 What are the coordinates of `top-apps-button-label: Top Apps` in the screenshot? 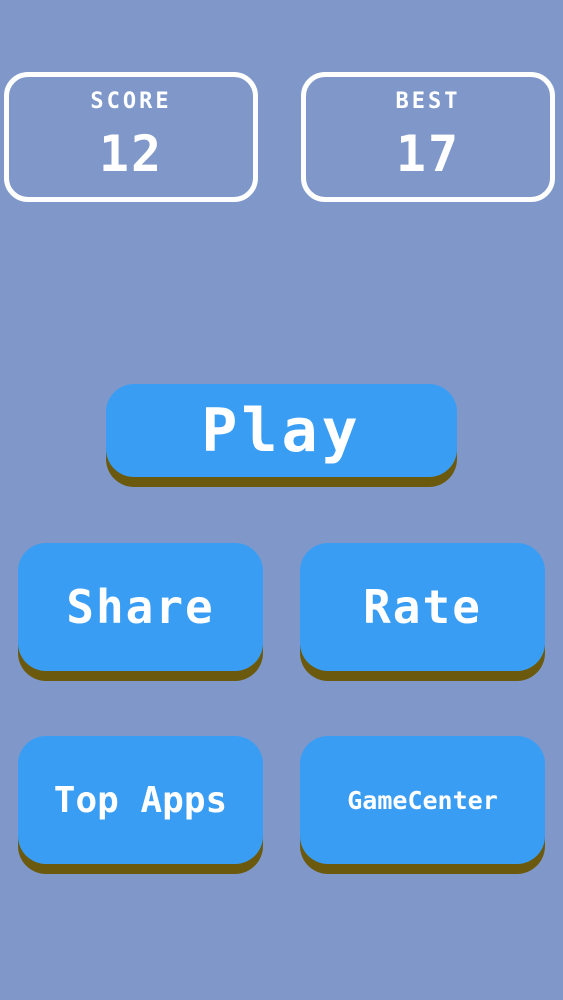 It's located at (140, 800).